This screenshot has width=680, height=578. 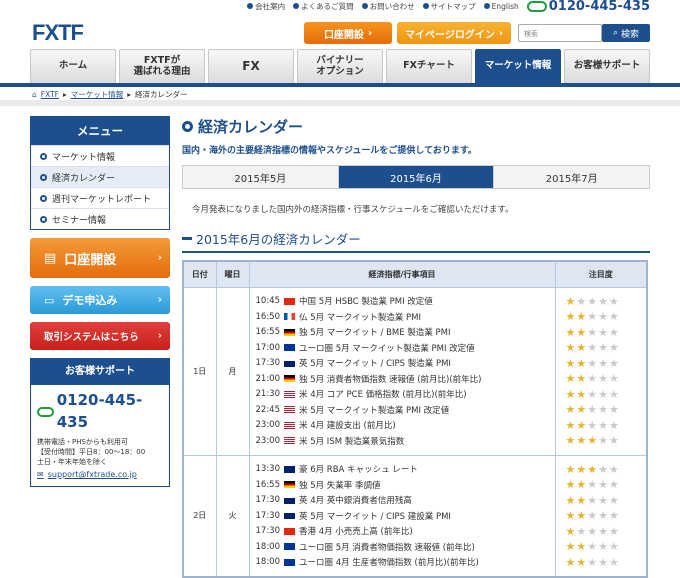 What do you see at coordinates (100, 475) in the screenshot?
I see `support-email: ✉ support@fxtrade.co.jp` at bounding box center [100, 475].